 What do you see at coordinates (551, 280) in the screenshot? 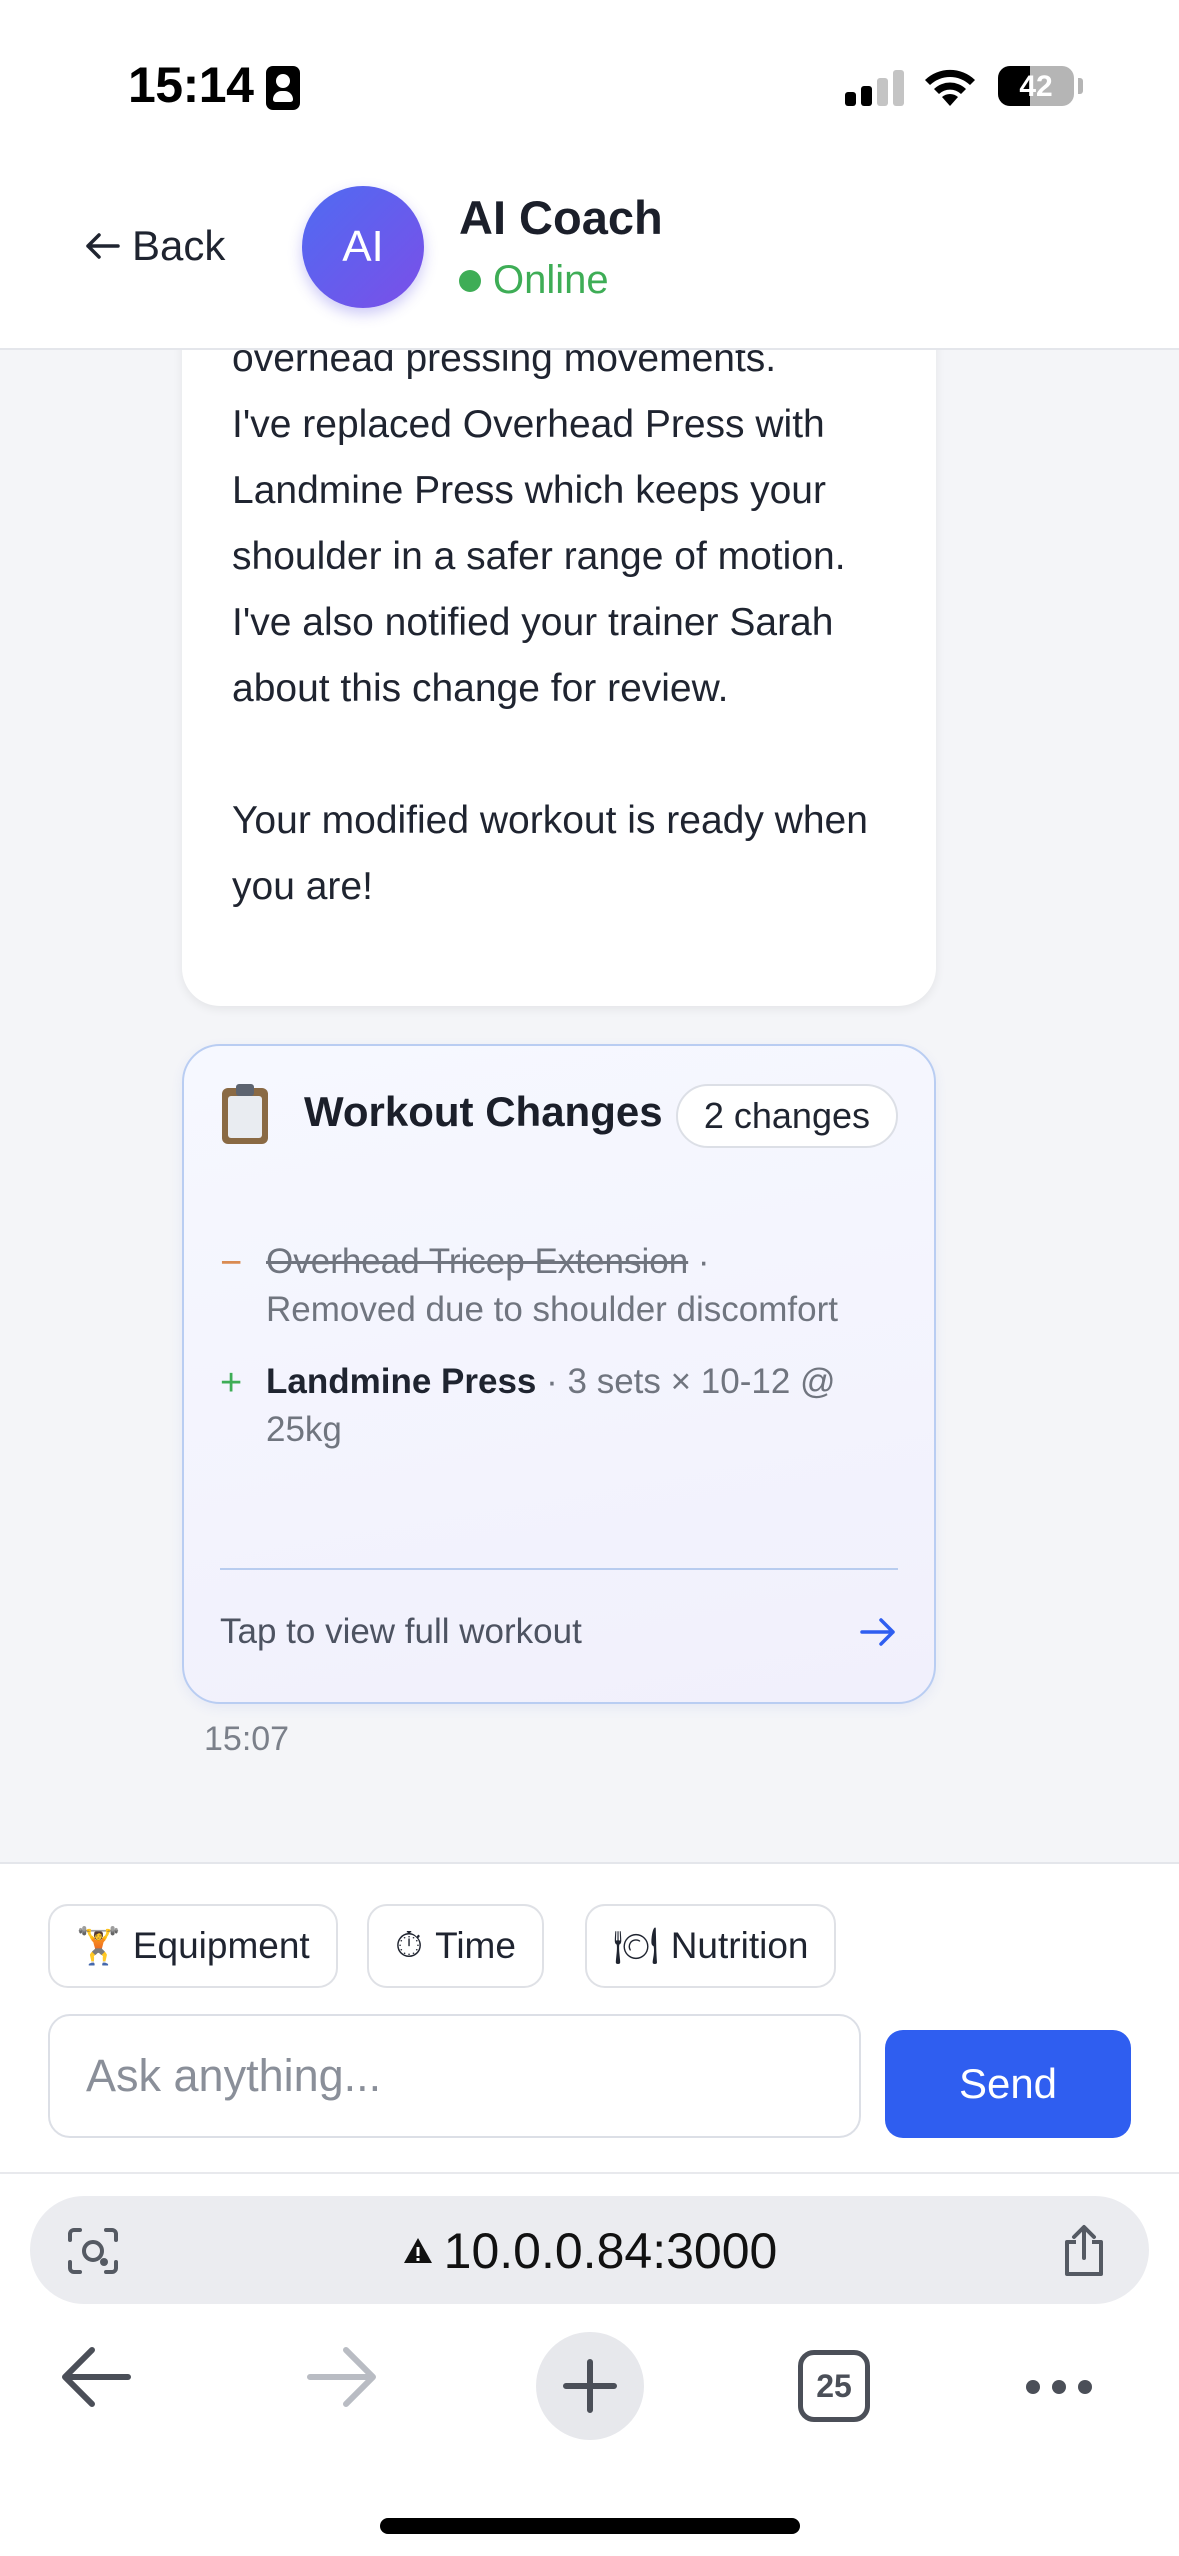
I see `online-status-label: Online` at bounding box center [551, 280].